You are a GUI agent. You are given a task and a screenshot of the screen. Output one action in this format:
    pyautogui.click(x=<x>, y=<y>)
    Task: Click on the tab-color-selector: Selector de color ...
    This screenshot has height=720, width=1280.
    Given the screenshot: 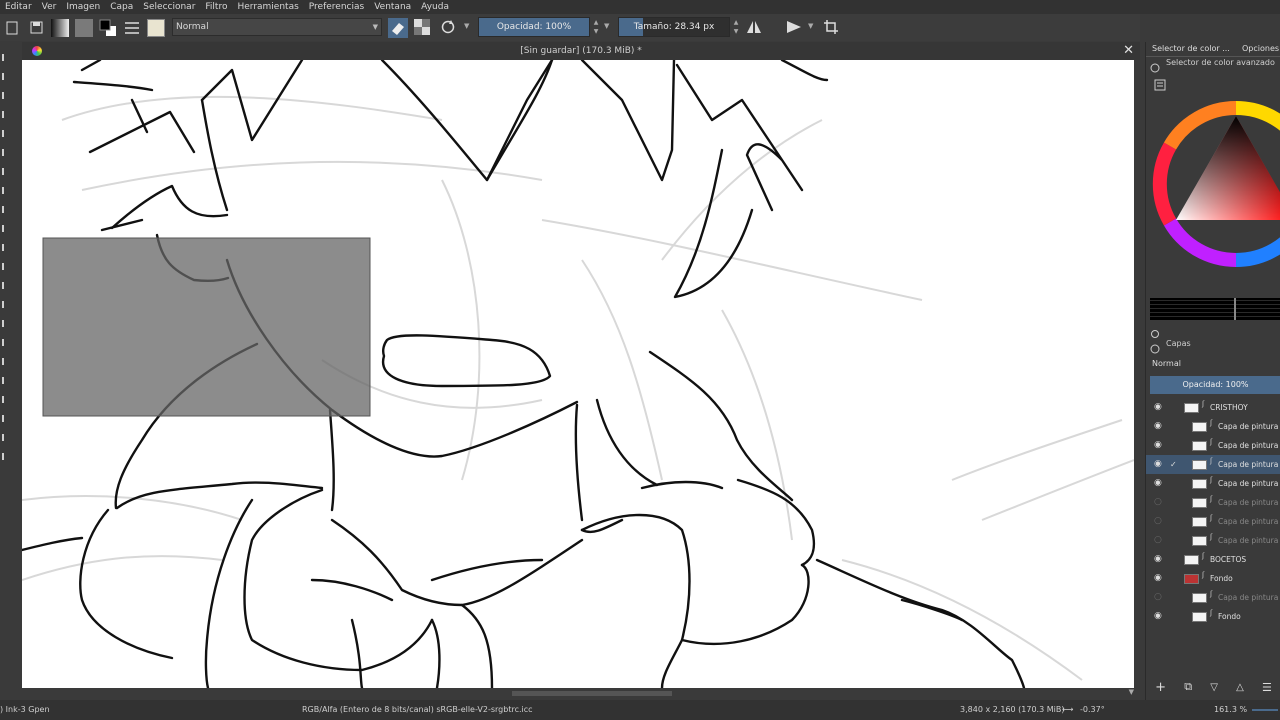 What is the action you would take?
    pyautogui.click(x=1191, y=49)
    